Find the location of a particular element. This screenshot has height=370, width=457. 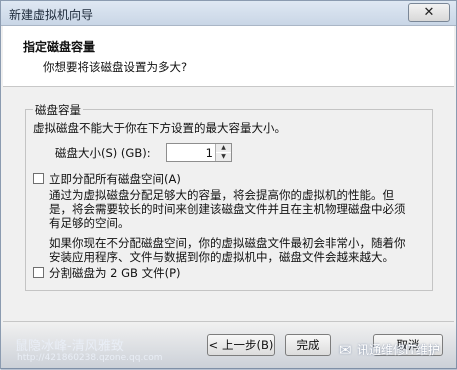

finish-button: 完成 is located at coordinates (308, 345).